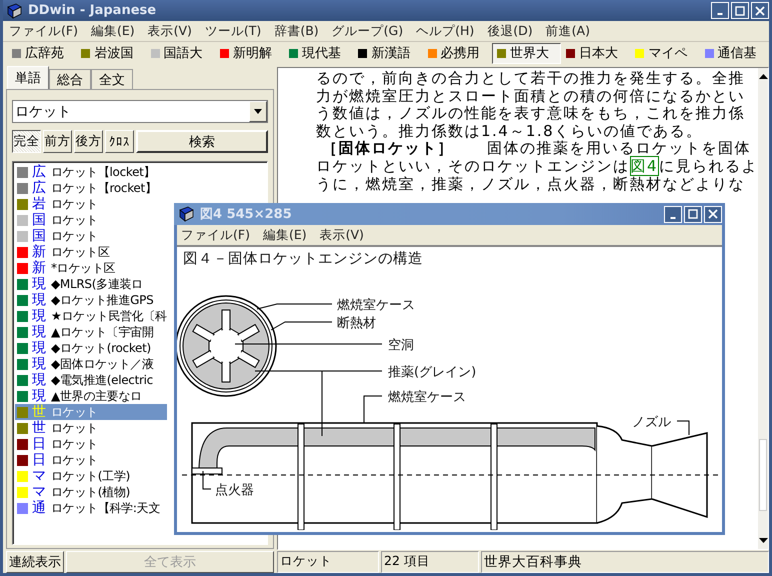 The image size is (772, 576). I want to click on search-button: 検索, so click(202, 141).